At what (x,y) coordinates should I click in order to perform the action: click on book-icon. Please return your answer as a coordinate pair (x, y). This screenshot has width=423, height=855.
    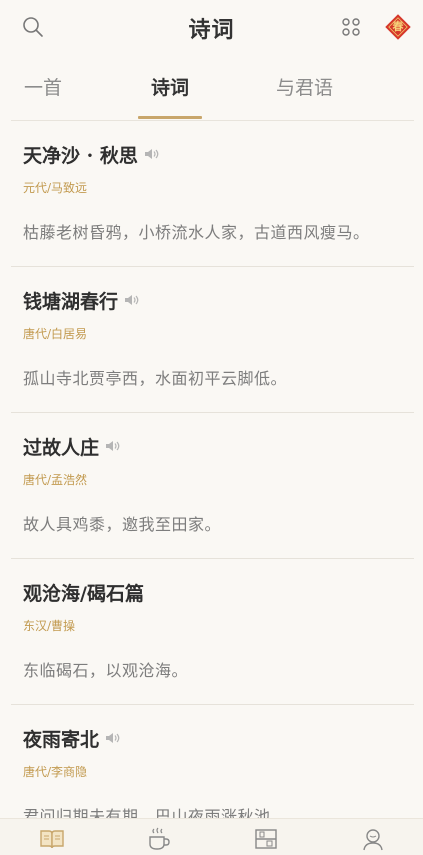
    Looking at the image, I should click on (52, 839).